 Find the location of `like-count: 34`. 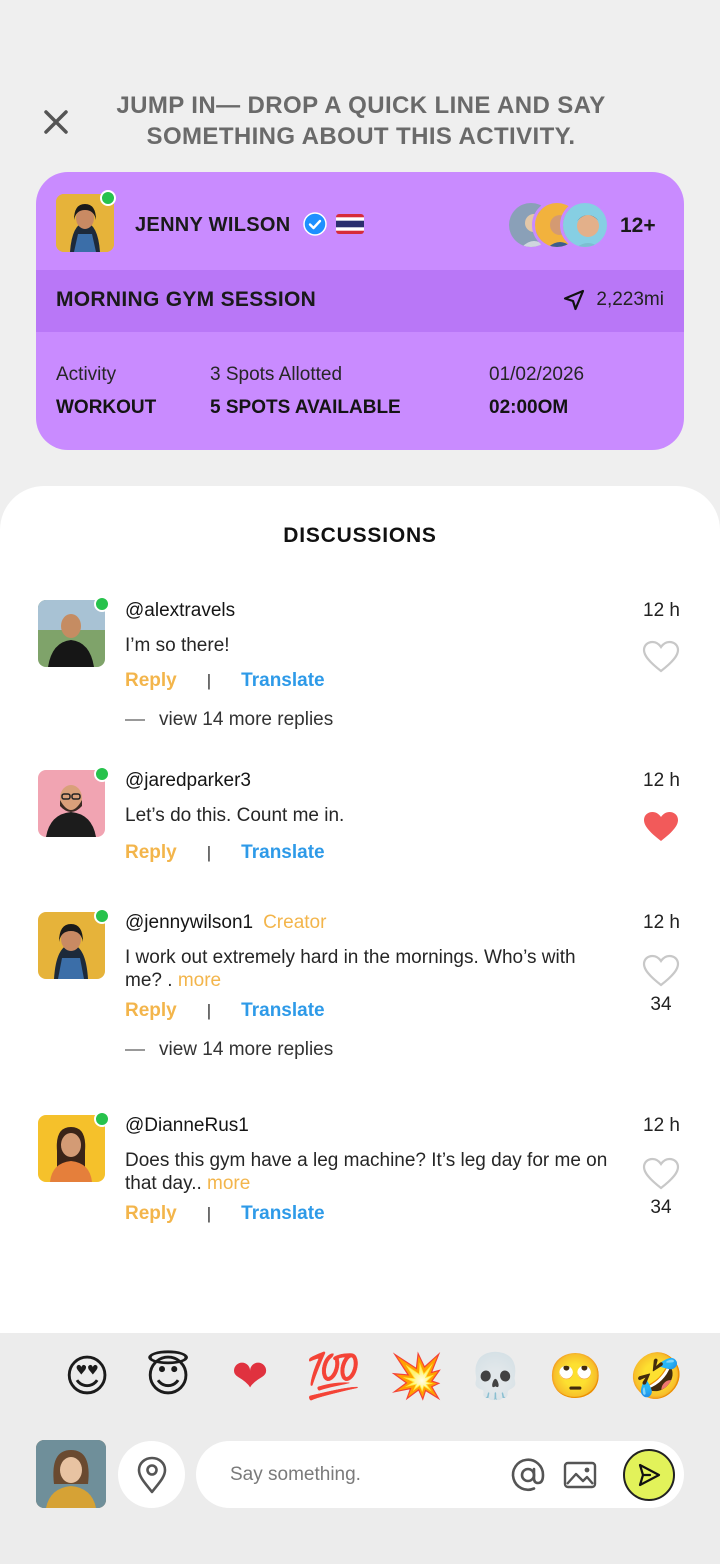

like-count: 34 is located at coordinates (661, 1207).